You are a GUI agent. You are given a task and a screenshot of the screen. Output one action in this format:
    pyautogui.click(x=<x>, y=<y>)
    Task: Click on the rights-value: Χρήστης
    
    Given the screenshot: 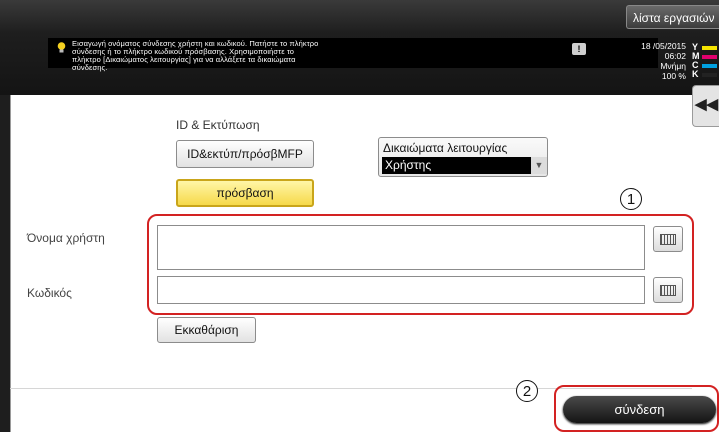 What is the action you would take?
    pyautogui.click(x=457, y=165)
    